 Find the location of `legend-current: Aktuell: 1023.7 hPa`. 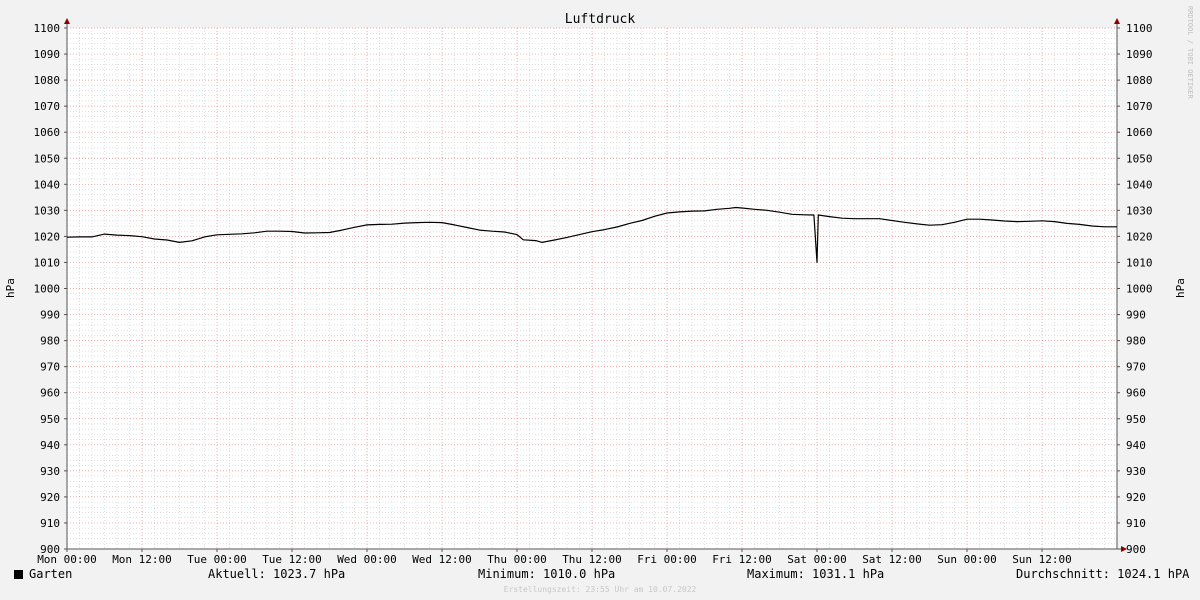

legend-current: Aktuell: 1023.7 hPa is located at coordinates (277, 574).